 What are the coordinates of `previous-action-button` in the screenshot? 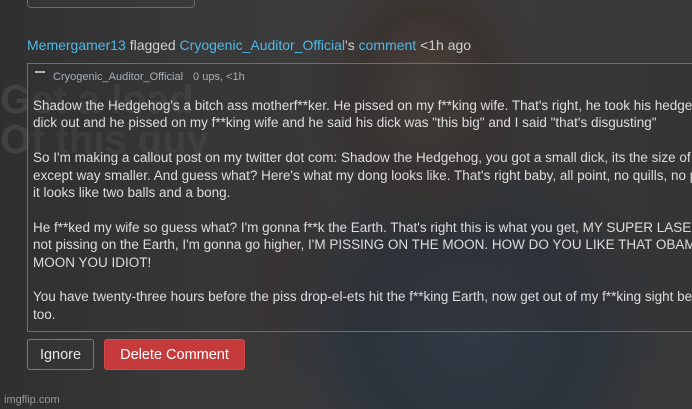 It's located at (111, 4).